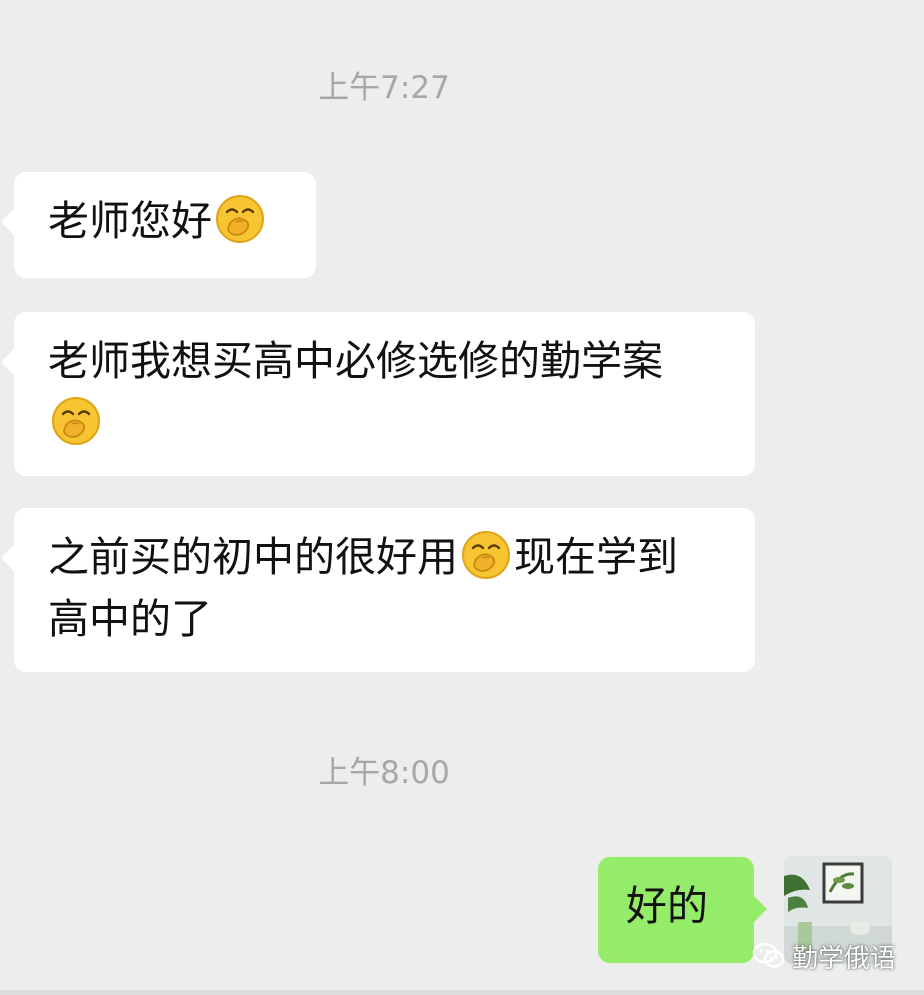 This screenshot has height=995, width=924. What do you see at coordinates (355, 361) in the screenshot?
I see `message-text: 老师我想买高中必修选修的勤学案` at bounding box center [355, 361].